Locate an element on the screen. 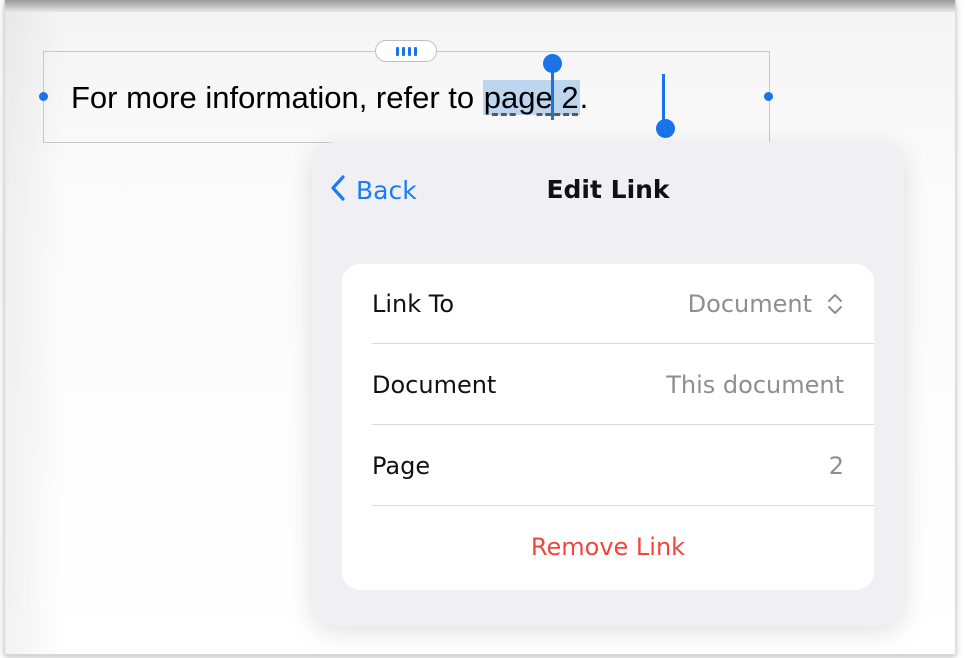  link-to-row: Link To Document is located at coordinates (608, 304).